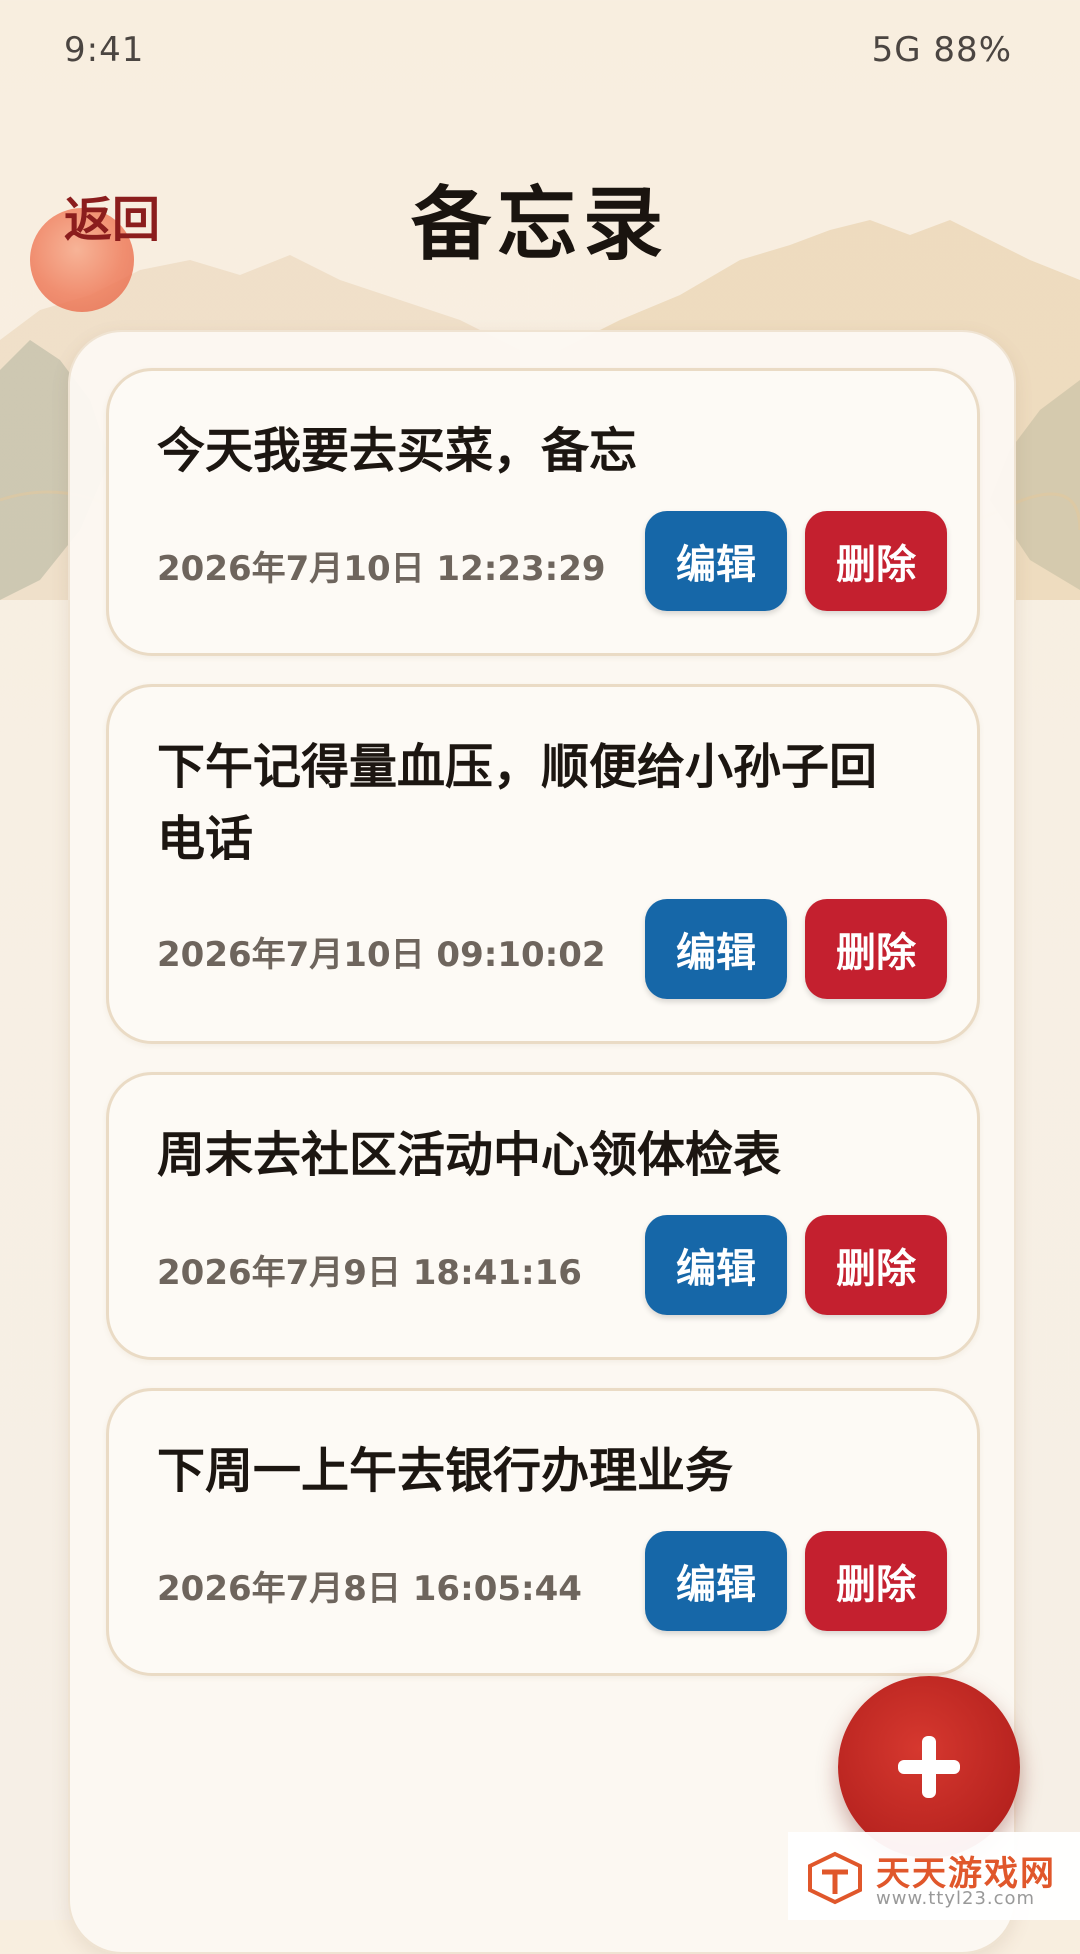  I want to click on watermark-logo-icon, so click(835, 1878).